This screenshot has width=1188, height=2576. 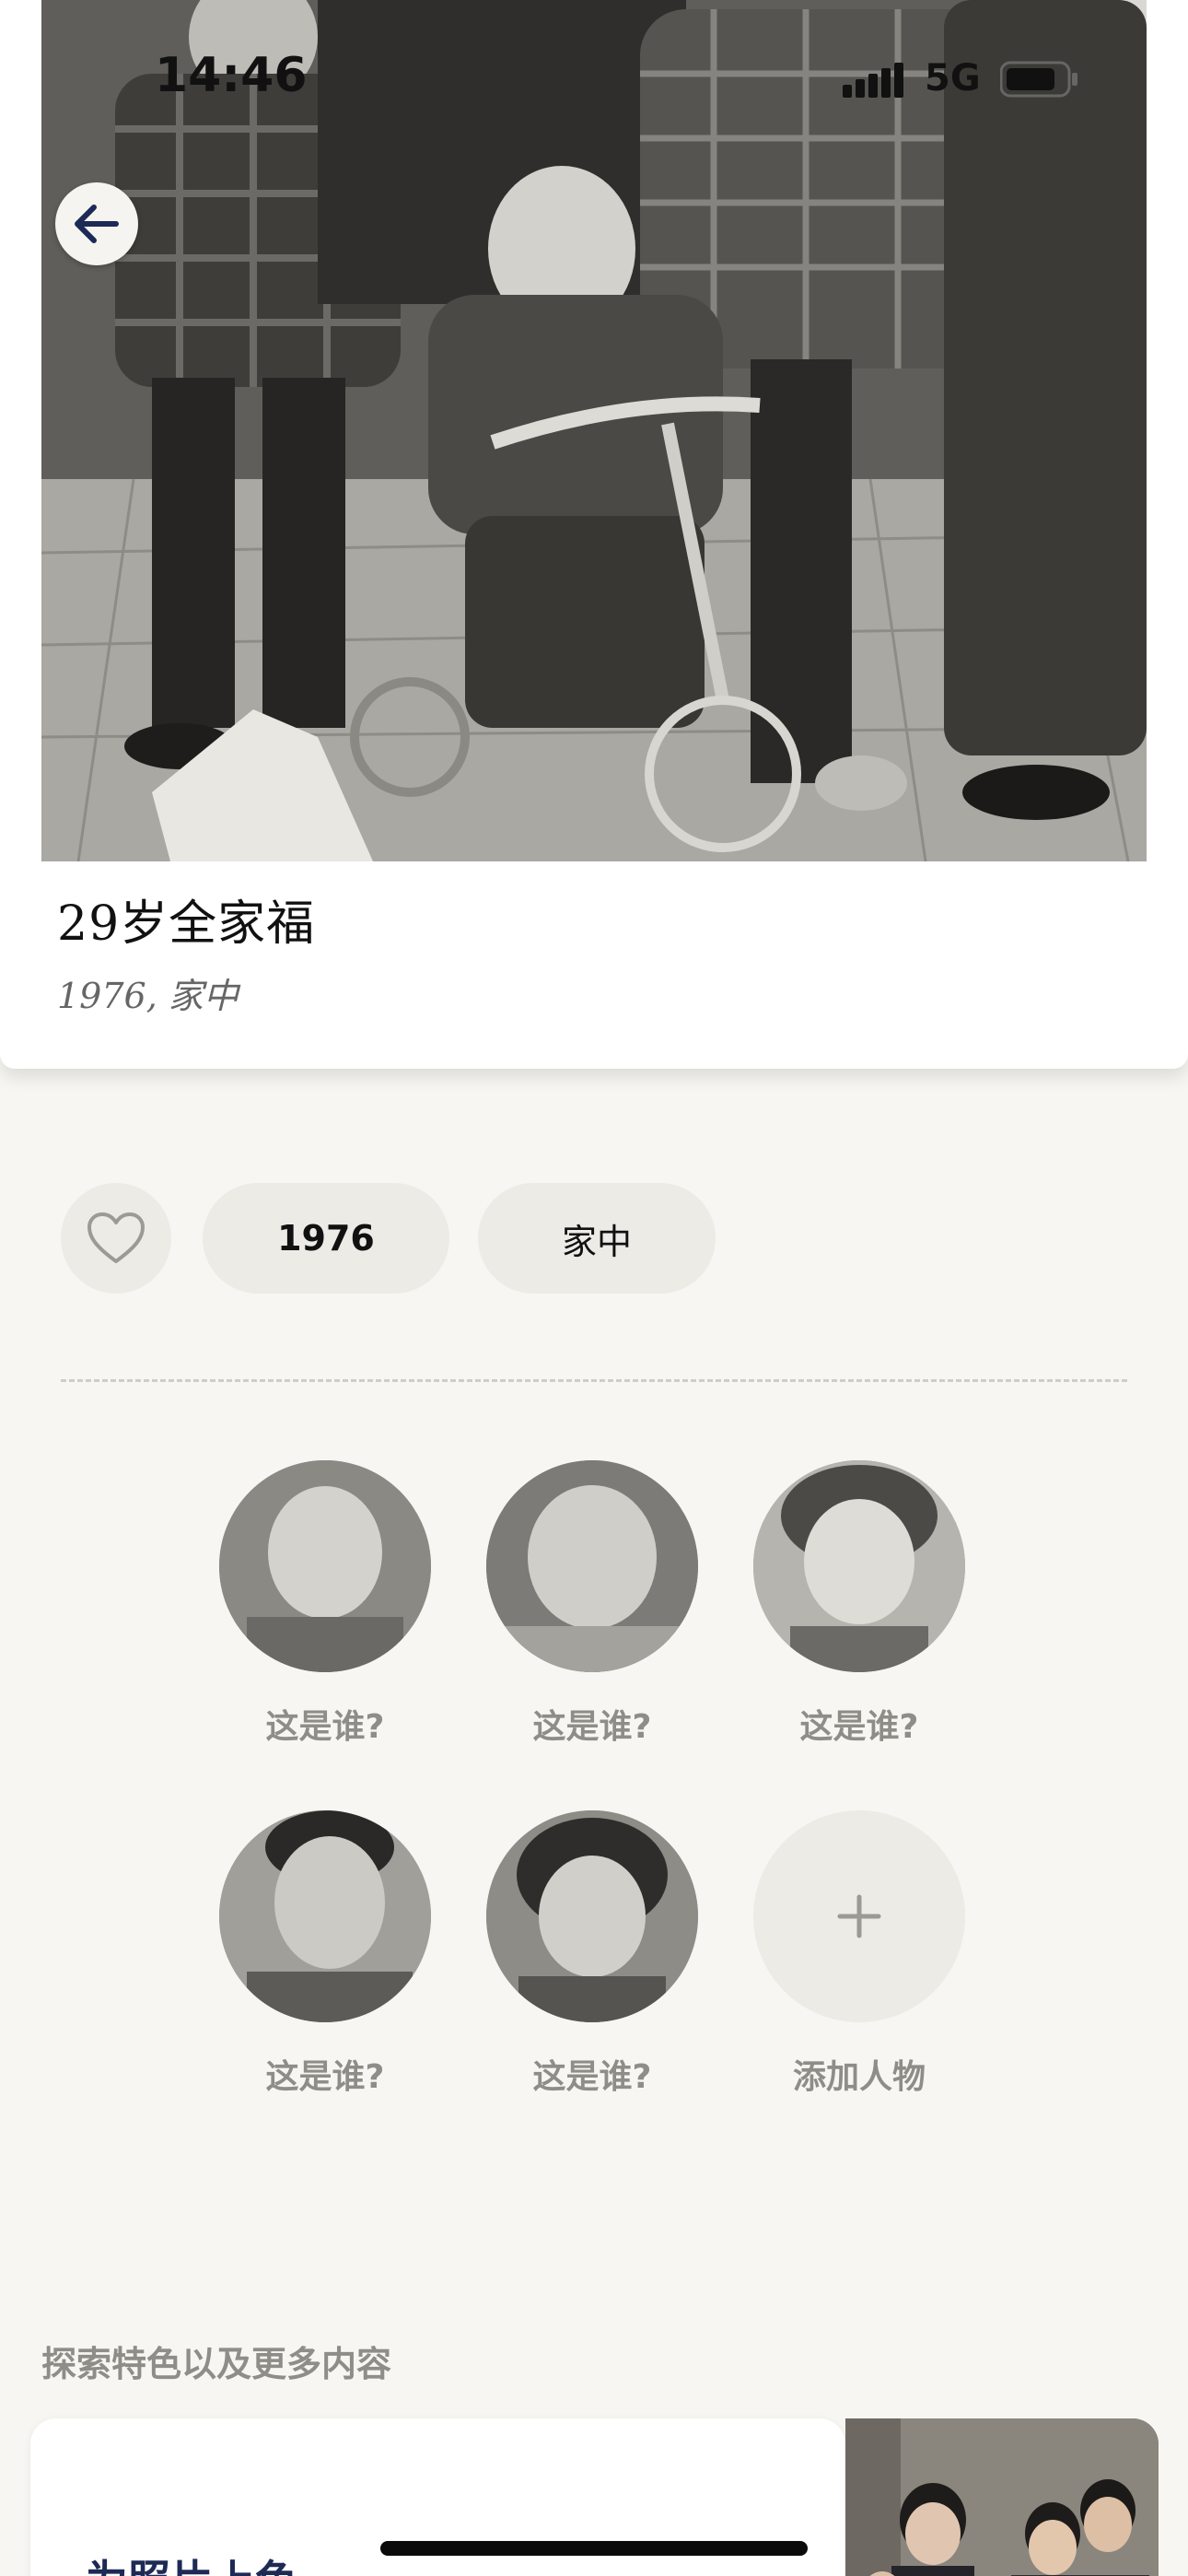 What do you see at coordinates (191, 2561) in the screenshot?
I see `feature-title: 为照片上色` at bounding box center [191, 2561].